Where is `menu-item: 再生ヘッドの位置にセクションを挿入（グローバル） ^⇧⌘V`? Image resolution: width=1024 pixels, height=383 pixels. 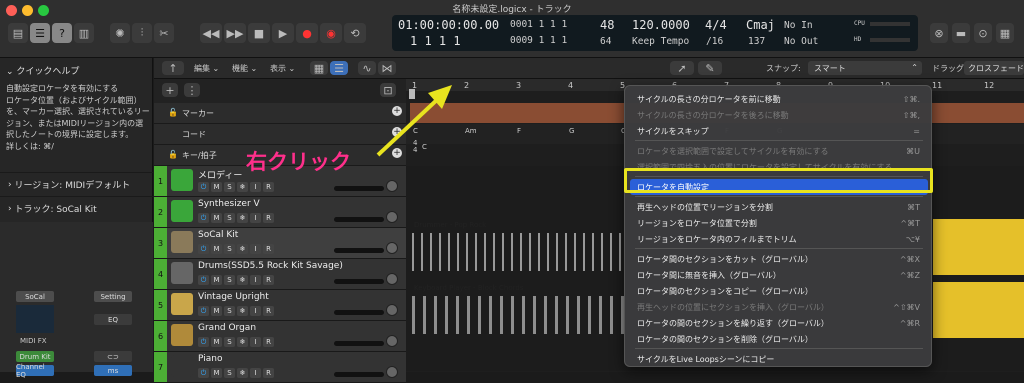
menu-item: 再生ヘッドの位置にセクションを挿入（グローバル） ^⇧⌘V is located at coordinates (779, 307).